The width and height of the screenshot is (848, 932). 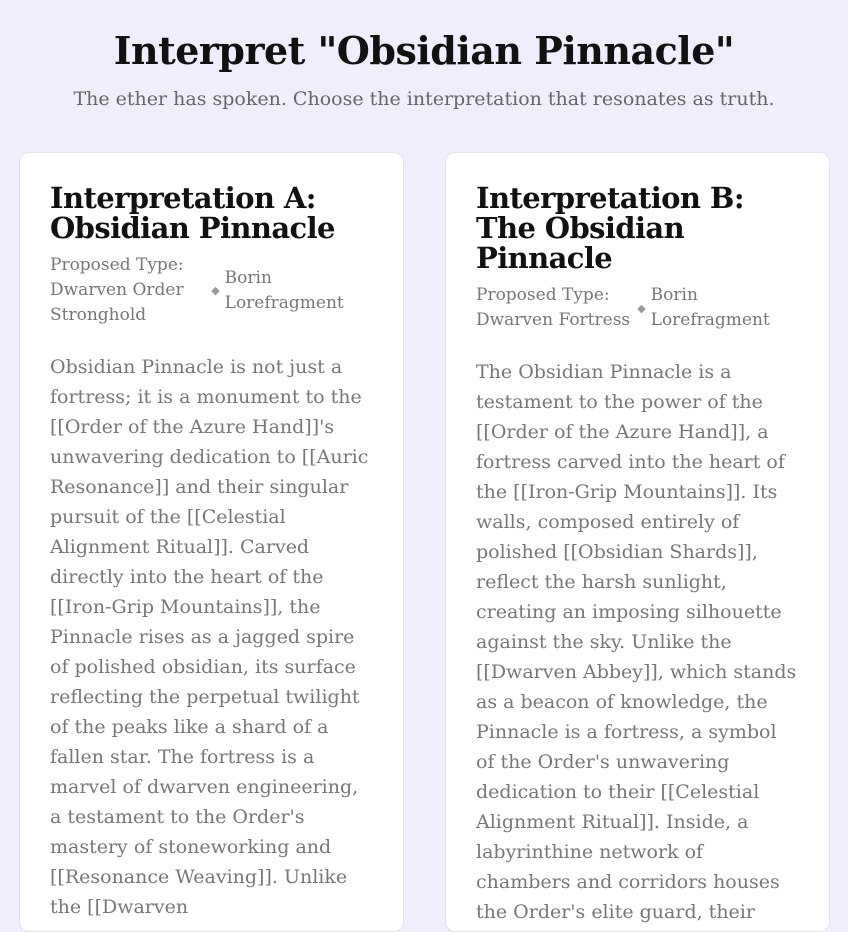 What do you see at coordinates (192, 213) in the screenshot?
I see `card-title: Interpretation A: Obsidian Pinnacle` at bounding box center [192, 213].